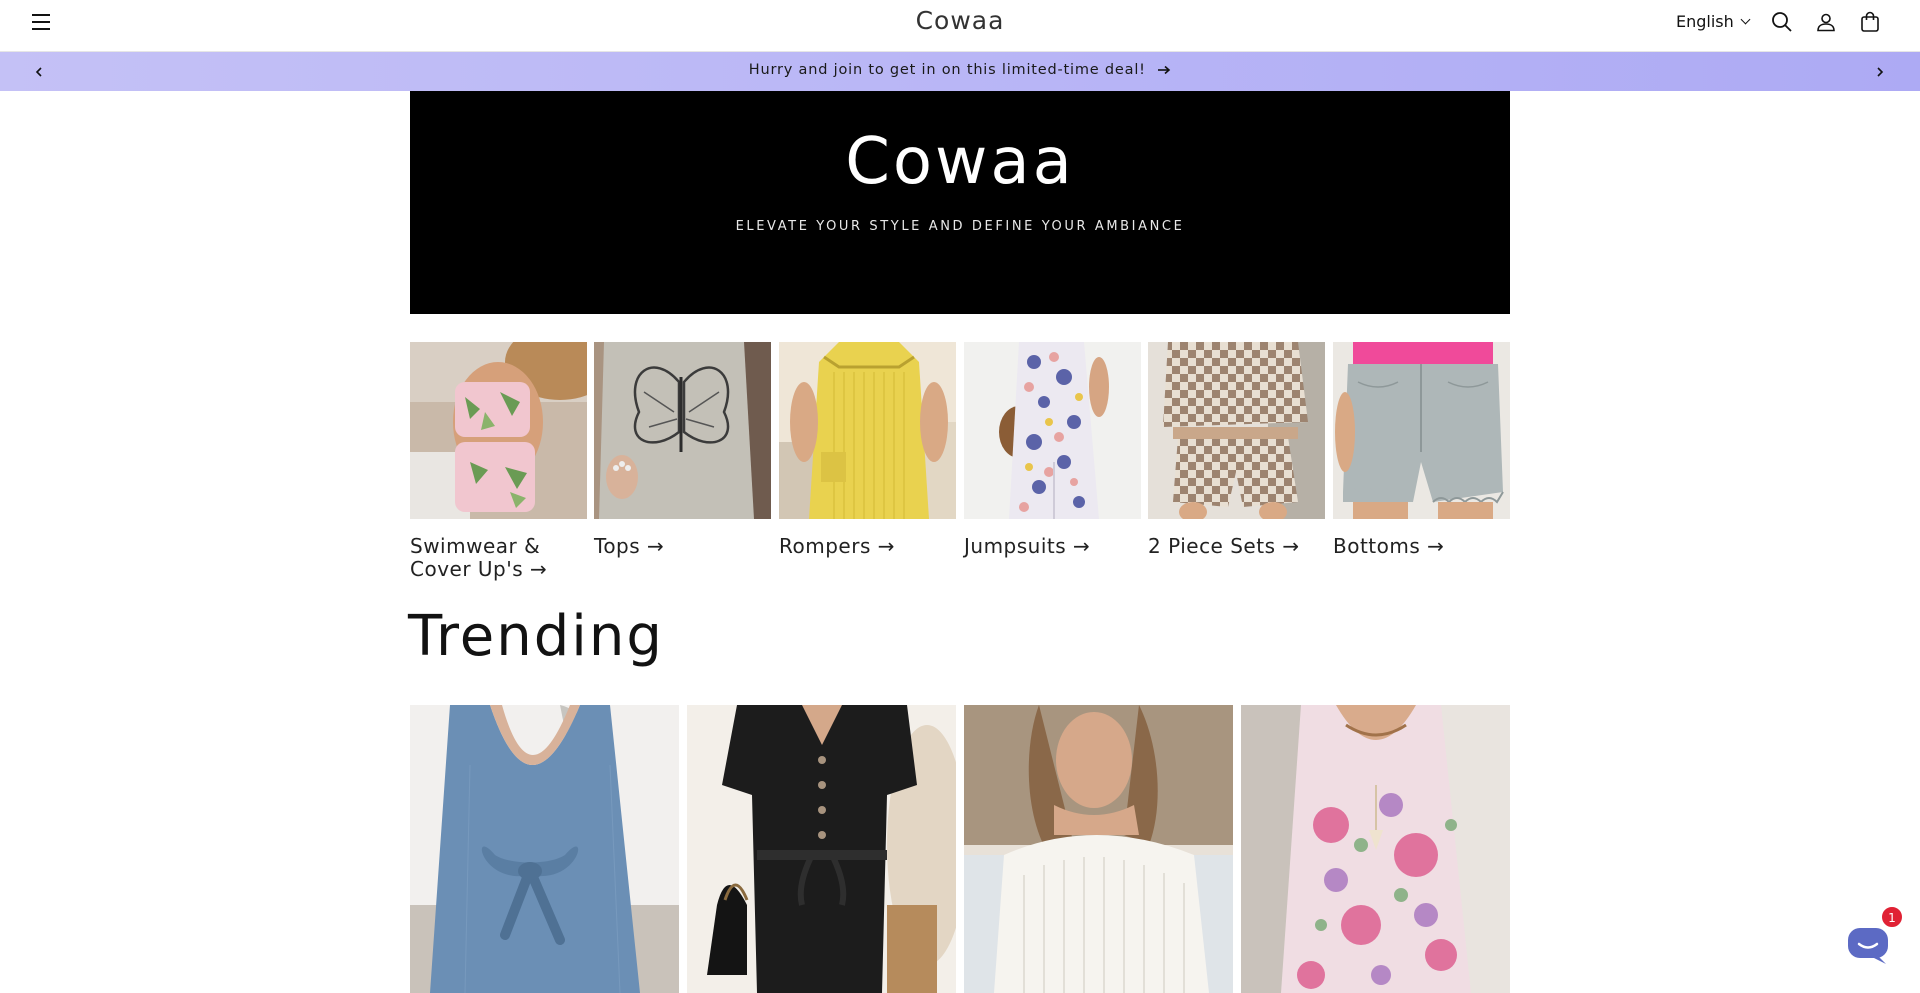  What do you see at coordinates (1027, 546) in the screenshot?
I see `collection-label: Jumpsuits →` at bounding box center [1027, 546].